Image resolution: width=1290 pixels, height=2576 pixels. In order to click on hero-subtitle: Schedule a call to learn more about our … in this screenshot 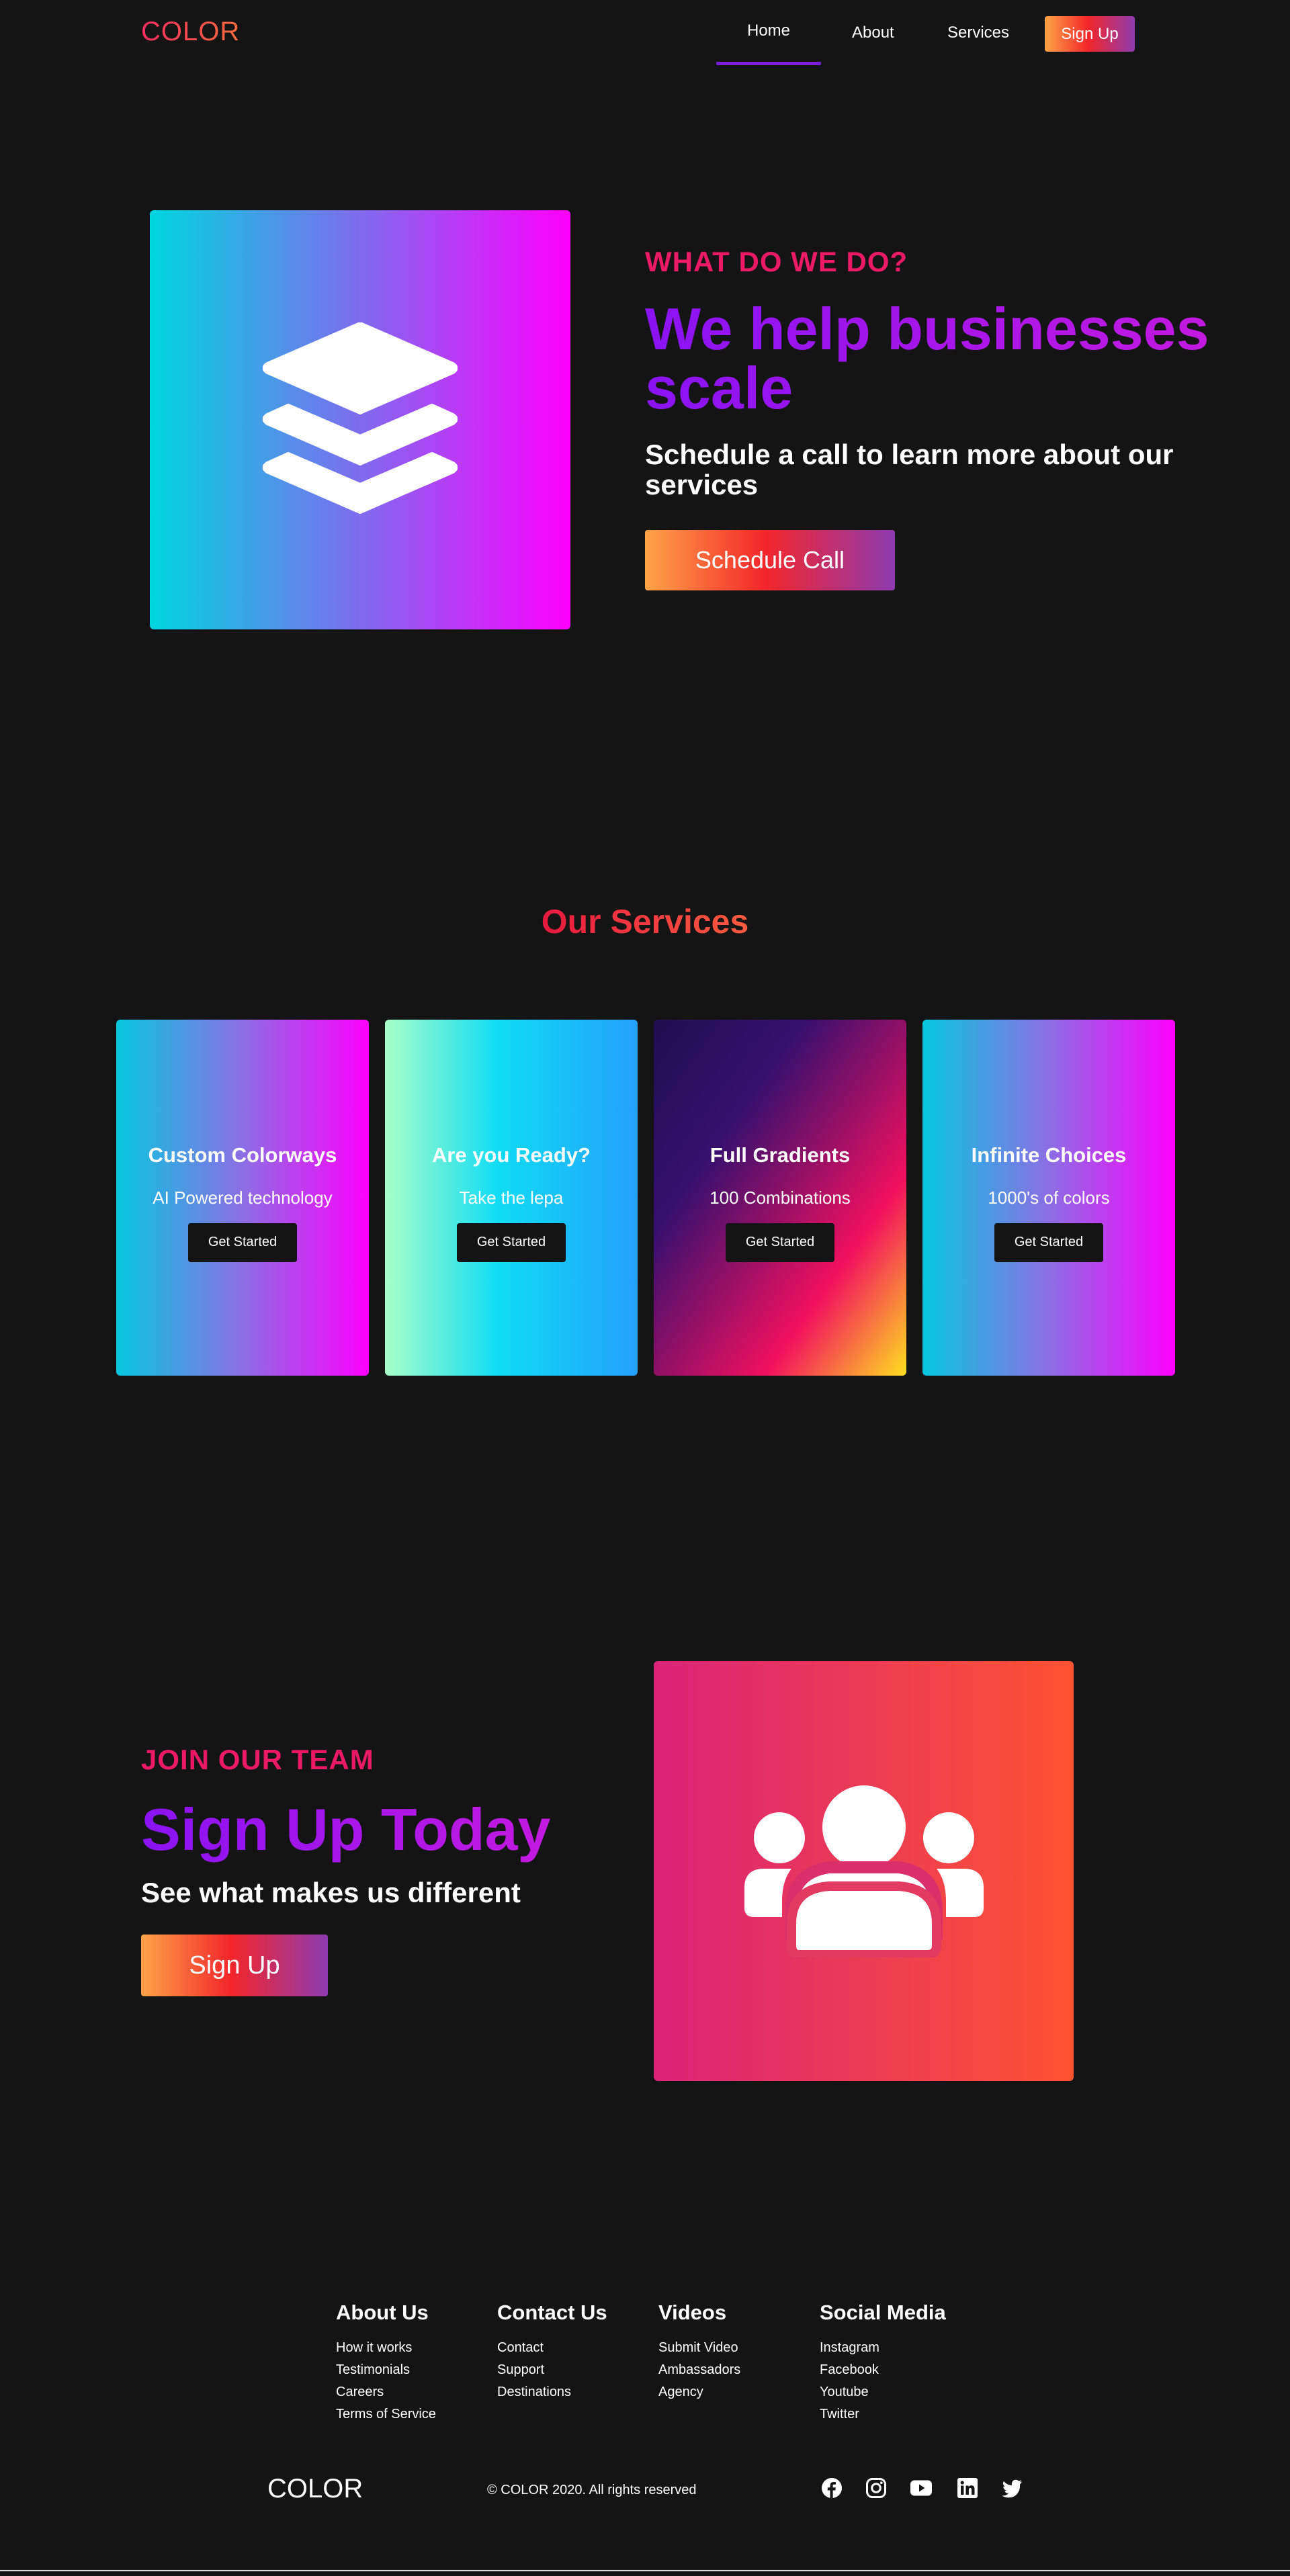, I will do `click(909, 470)`.